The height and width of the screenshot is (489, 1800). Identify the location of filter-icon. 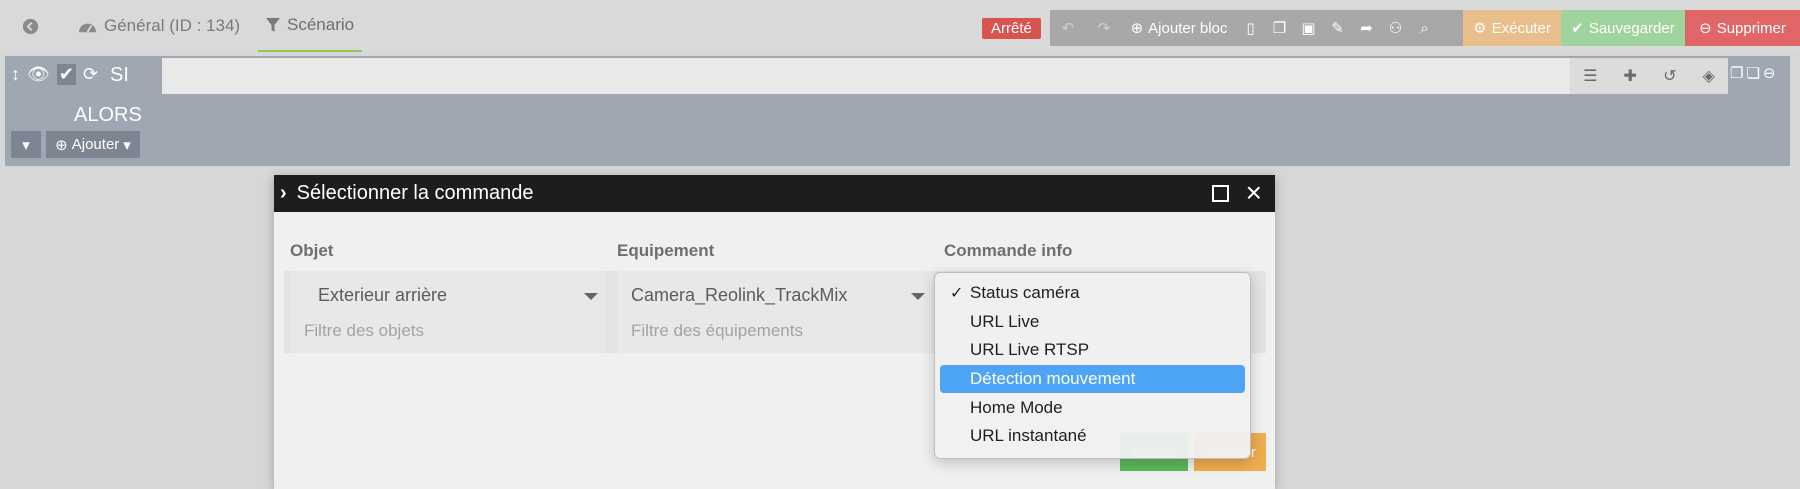
(273, 24).